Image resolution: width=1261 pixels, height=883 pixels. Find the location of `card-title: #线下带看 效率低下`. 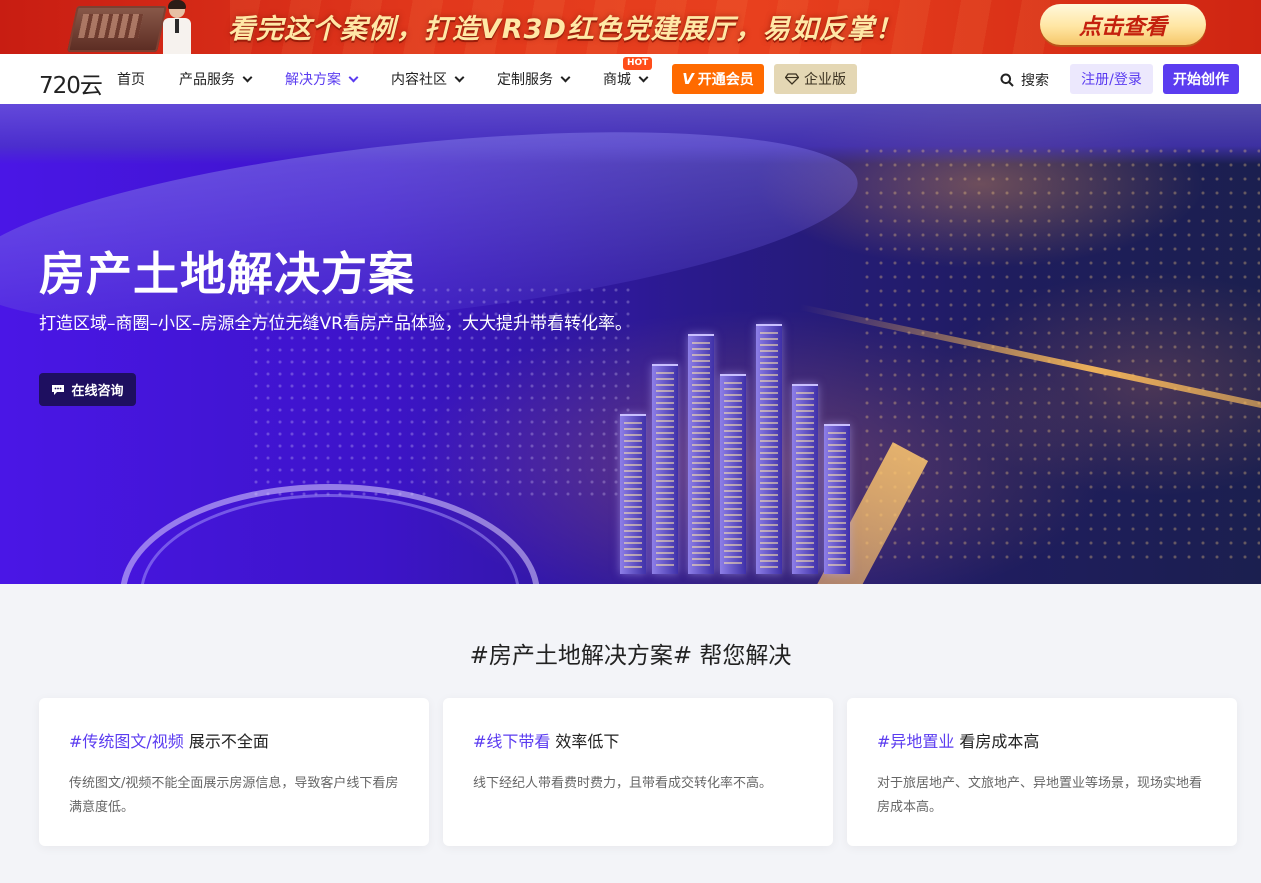

card-title: #线下带看 效率低下 is located at coordinates (638, 740).